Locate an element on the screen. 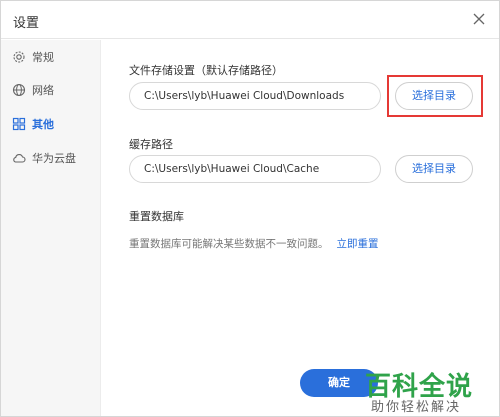  cache-path-field: C:\Users\lyb\Huawei Cloud\Cache is located at coordinates (255, 169).